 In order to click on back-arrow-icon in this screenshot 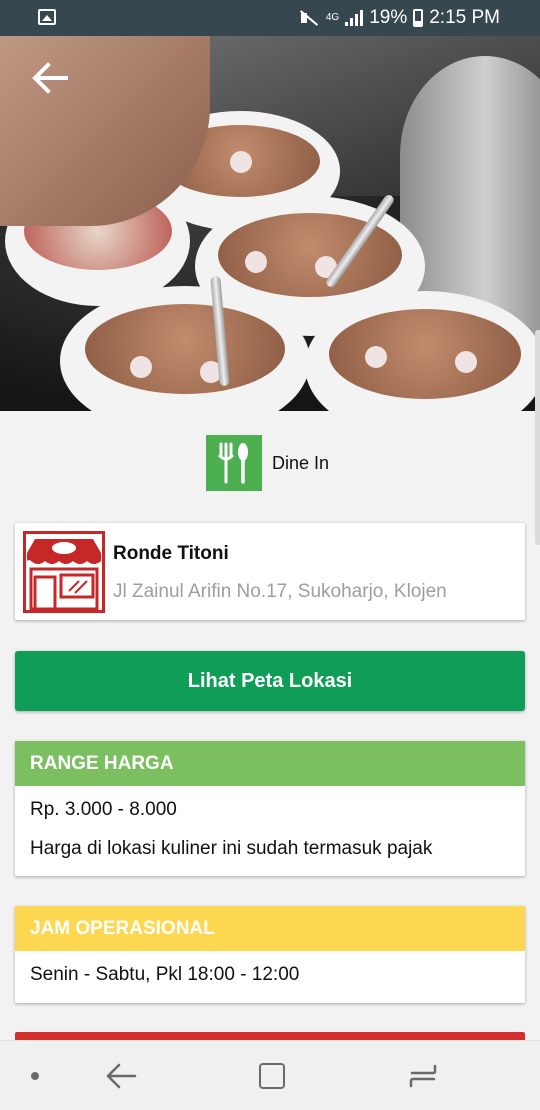, I will do `click(50, 78)`.